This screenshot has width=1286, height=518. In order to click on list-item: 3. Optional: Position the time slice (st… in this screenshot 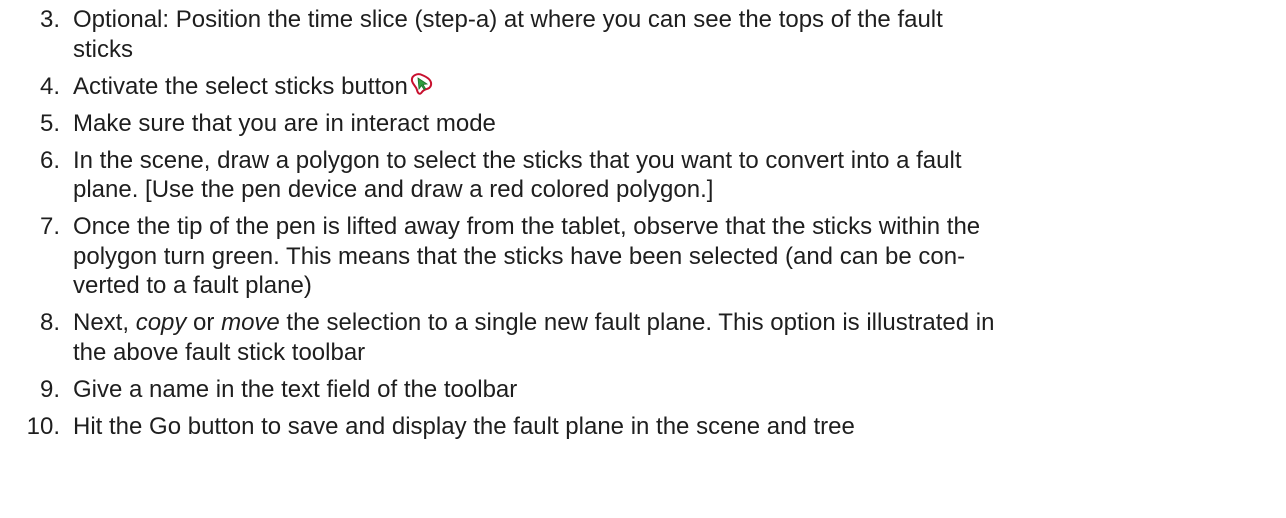, I will do `click(630, 34)`.